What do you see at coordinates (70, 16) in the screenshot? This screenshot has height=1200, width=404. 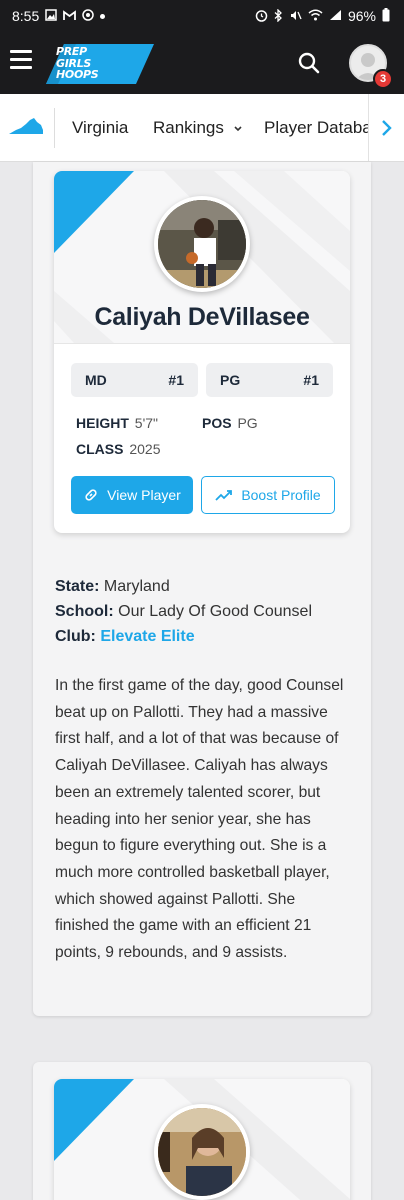 I see `gmail-icon` at bounding box center [70, 16].